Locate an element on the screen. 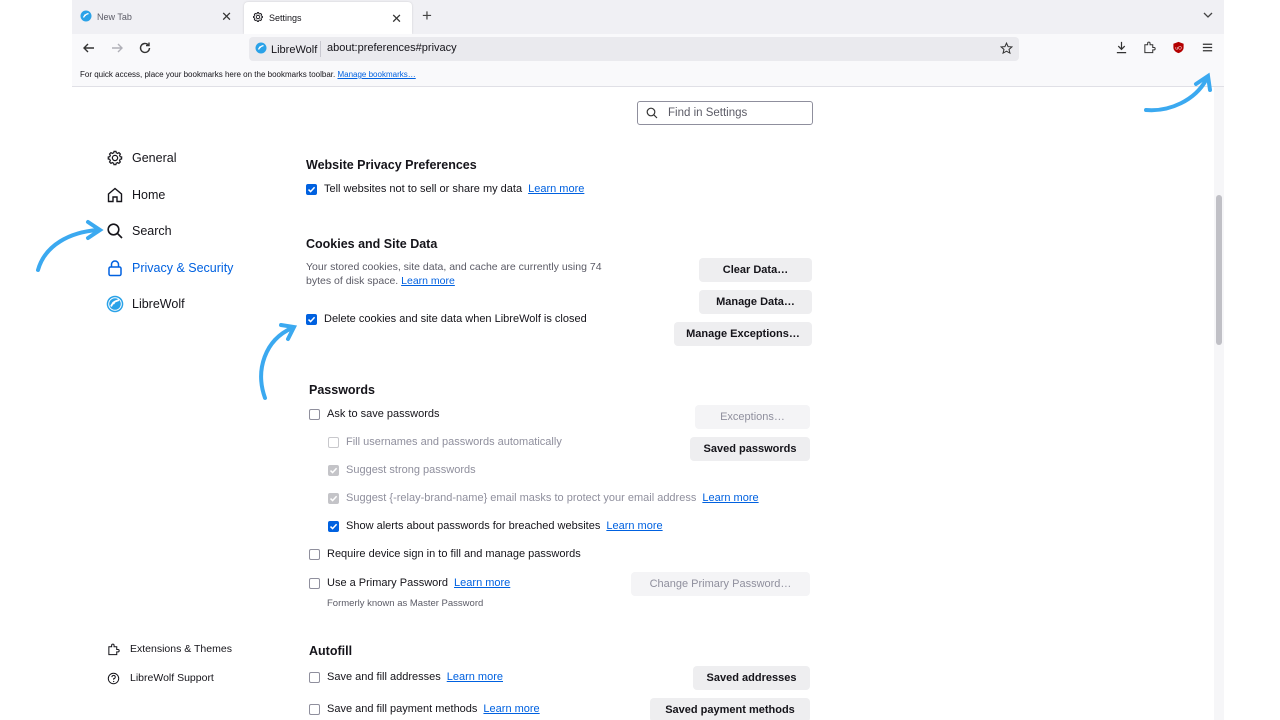 Image resolution: width=1280 pixels, height=720 pixels. annotation-arrow-search is located at coordinates (70, 246).